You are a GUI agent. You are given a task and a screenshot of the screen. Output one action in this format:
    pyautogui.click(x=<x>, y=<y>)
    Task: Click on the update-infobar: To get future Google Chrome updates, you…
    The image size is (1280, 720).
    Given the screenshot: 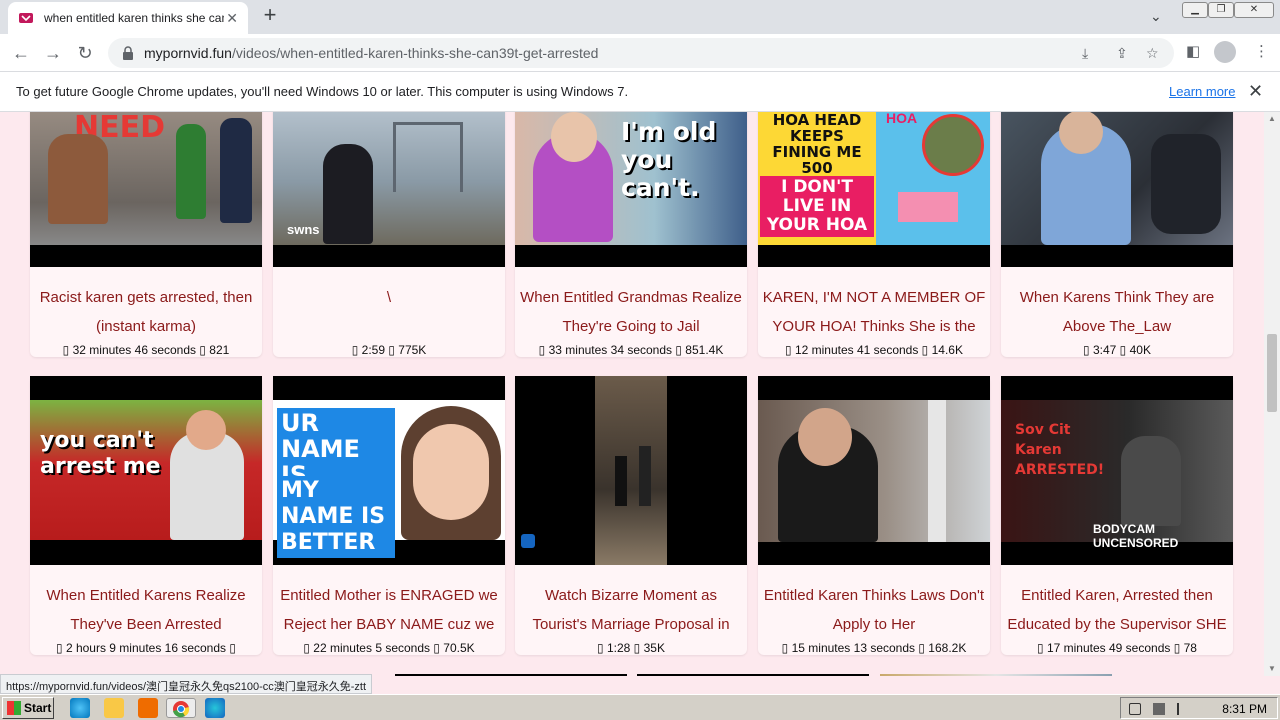 What is the action you would take?
    pyautogui.click(x=640, y=92)
    